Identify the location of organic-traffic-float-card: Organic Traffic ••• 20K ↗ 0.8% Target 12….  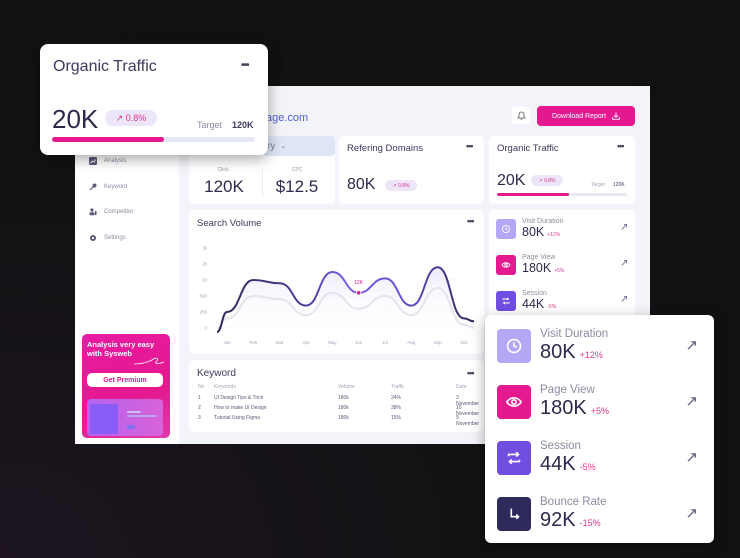
(154, 99).